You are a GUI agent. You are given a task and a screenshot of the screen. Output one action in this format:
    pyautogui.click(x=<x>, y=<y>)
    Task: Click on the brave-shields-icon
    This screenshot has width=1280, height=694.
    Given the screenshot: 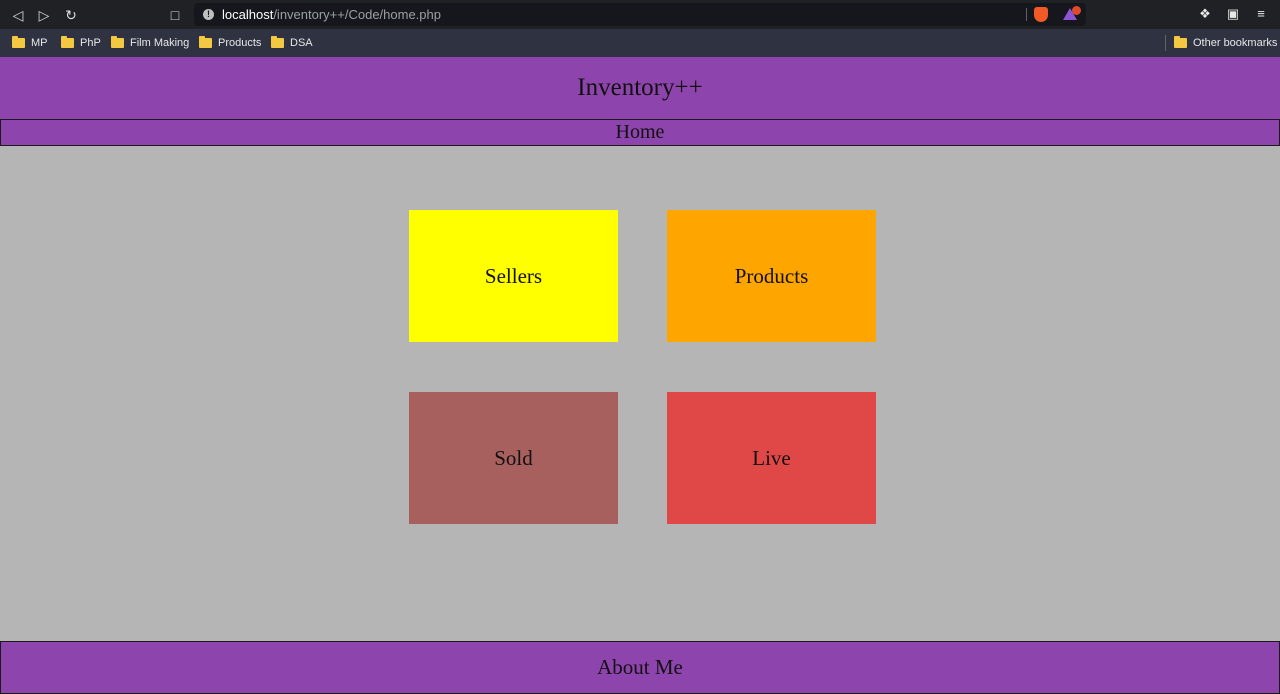 What is the action you would take?
    pyautogui.click(x=1041, y=14)
    